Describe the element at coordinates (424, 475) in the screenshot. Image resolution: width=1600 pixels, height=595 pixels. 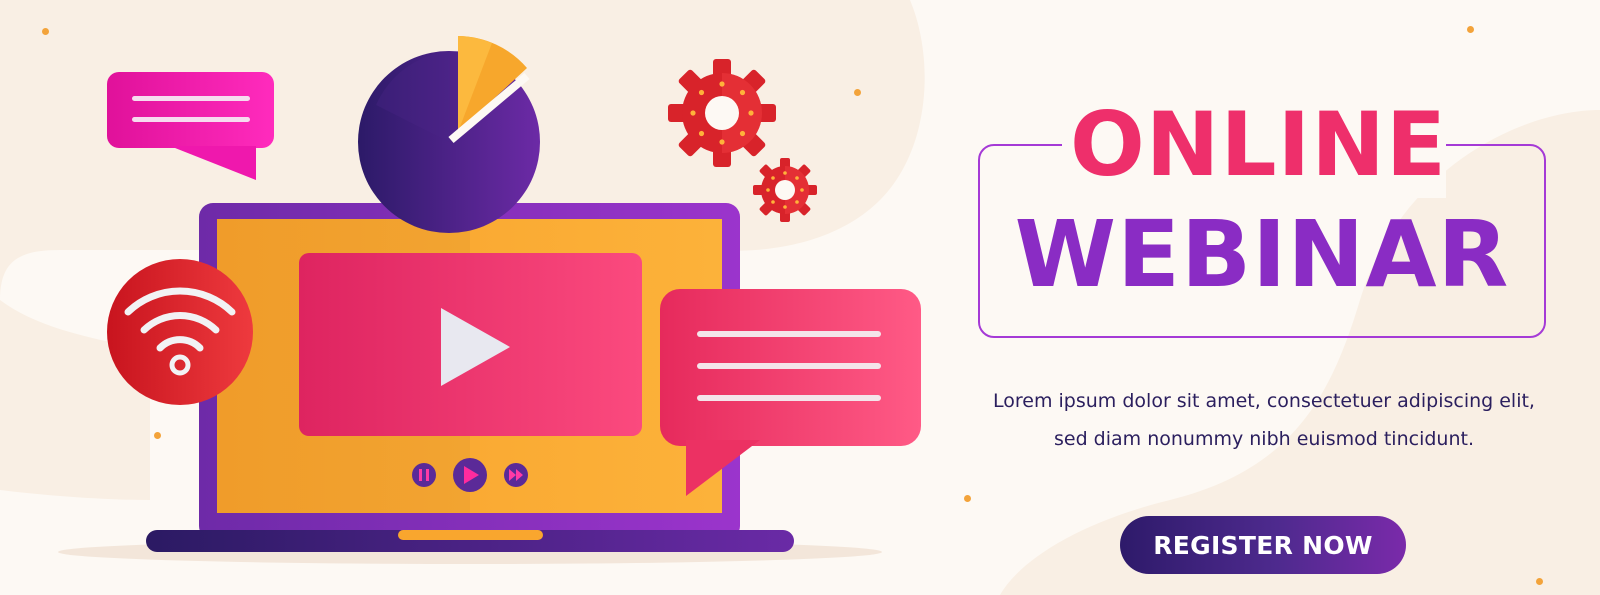
I see `pause-icon` at that location.